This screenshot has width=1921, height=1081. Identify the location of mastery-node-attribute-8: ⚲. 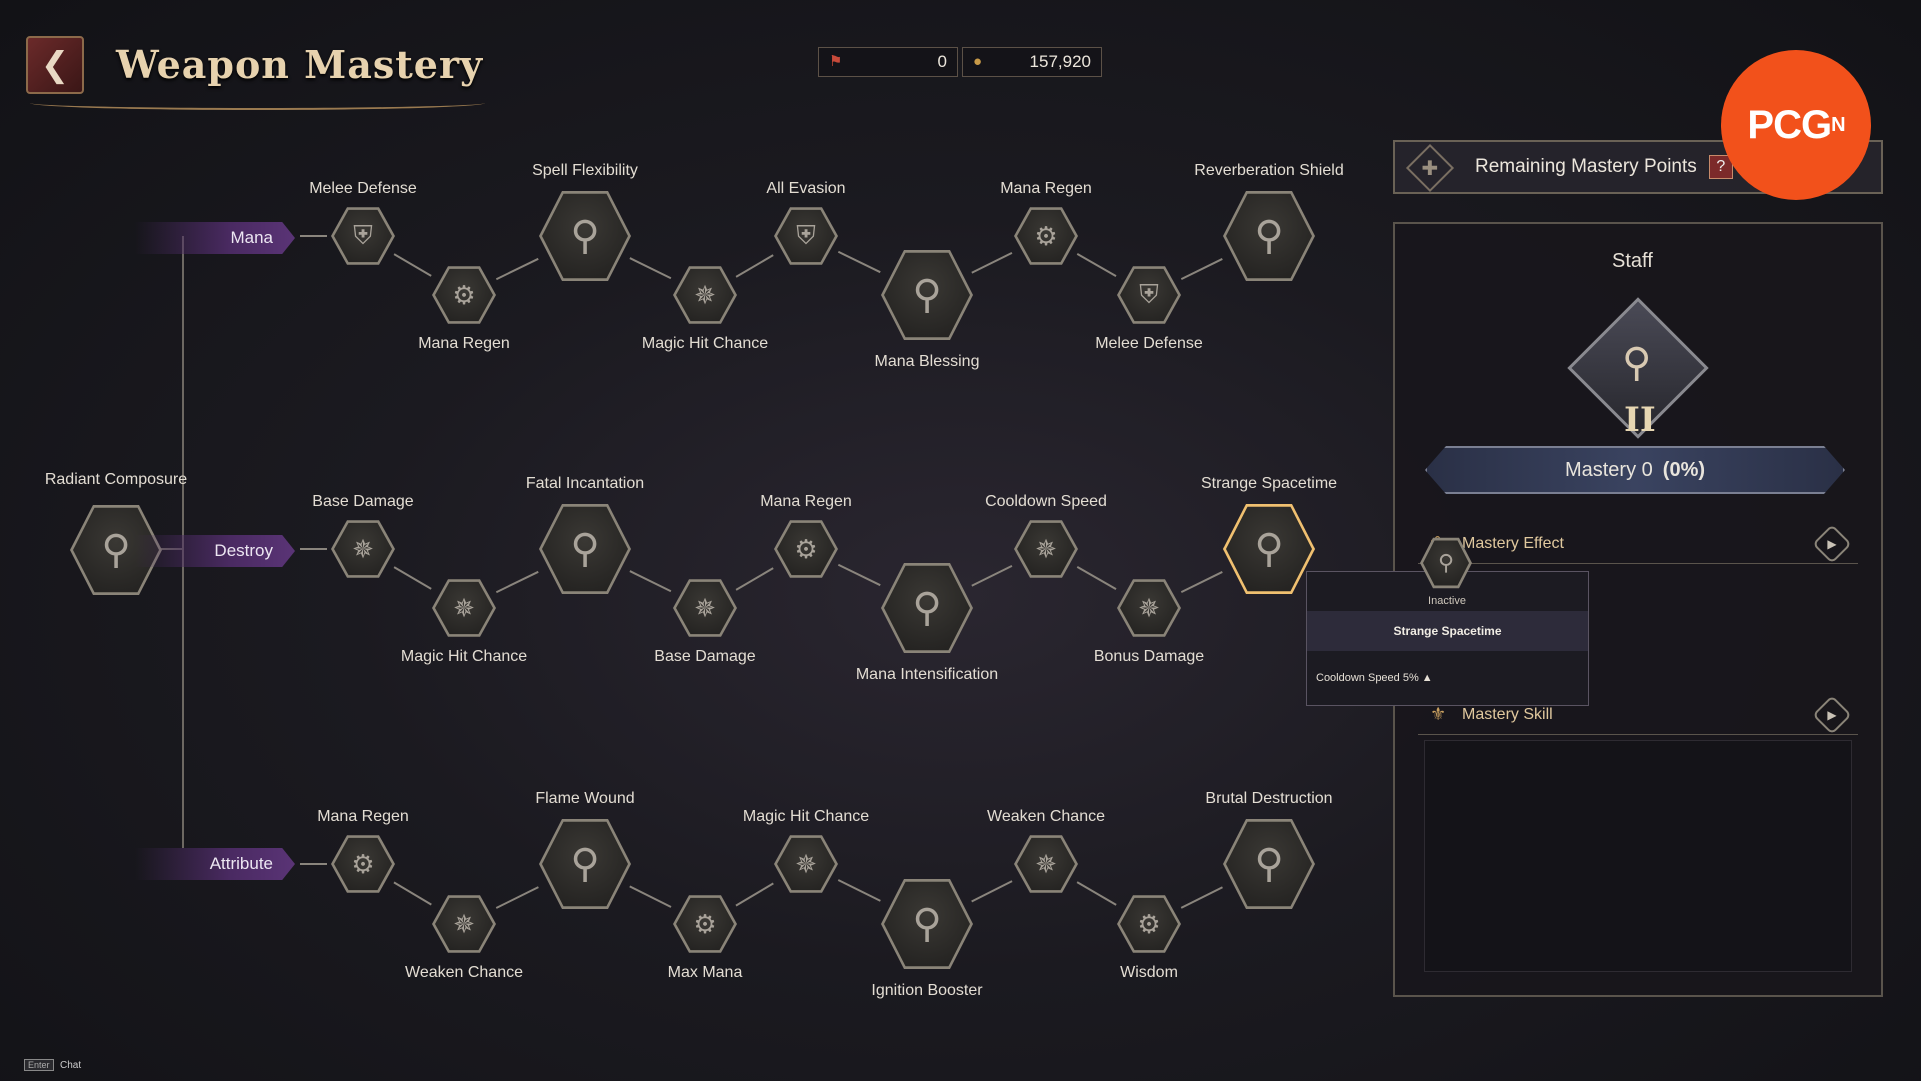
(1269, 864).